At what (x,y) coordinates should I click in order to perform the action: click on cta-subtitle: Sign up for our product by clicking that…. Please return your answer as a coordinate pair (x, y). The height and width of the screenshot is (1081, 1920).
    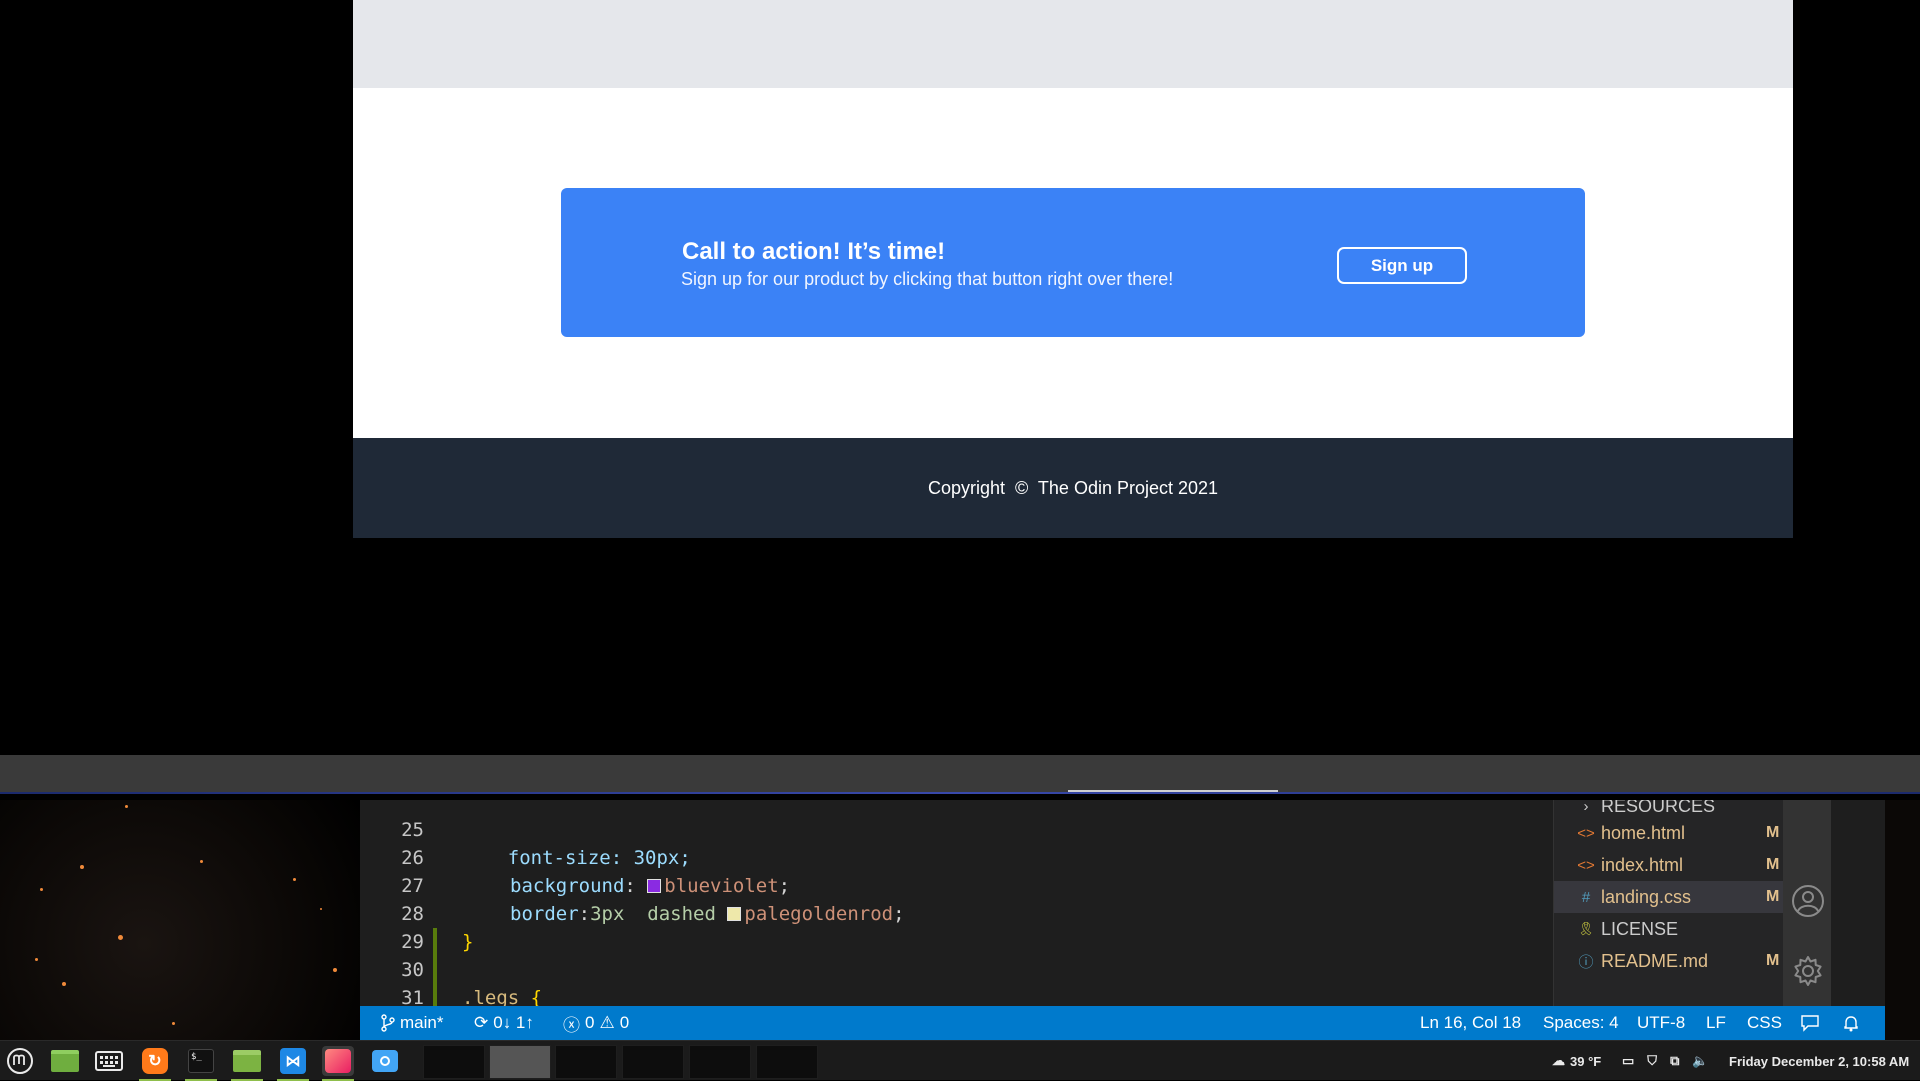
    Looking at the image, I should click on (927, 279).